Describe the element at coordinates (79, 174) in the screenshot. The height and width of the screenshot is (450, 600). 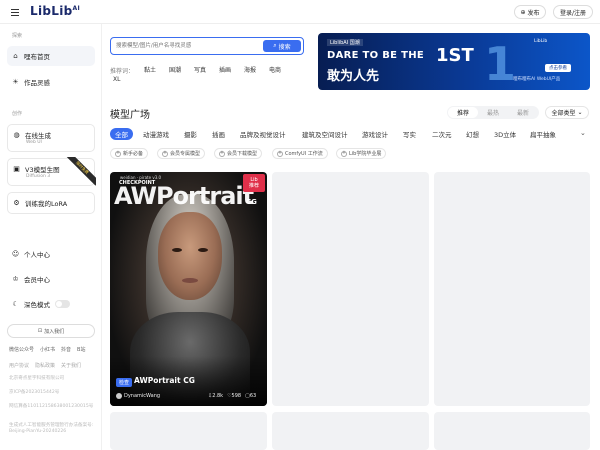
I see `free-ribbon: 限时免费` at that location.